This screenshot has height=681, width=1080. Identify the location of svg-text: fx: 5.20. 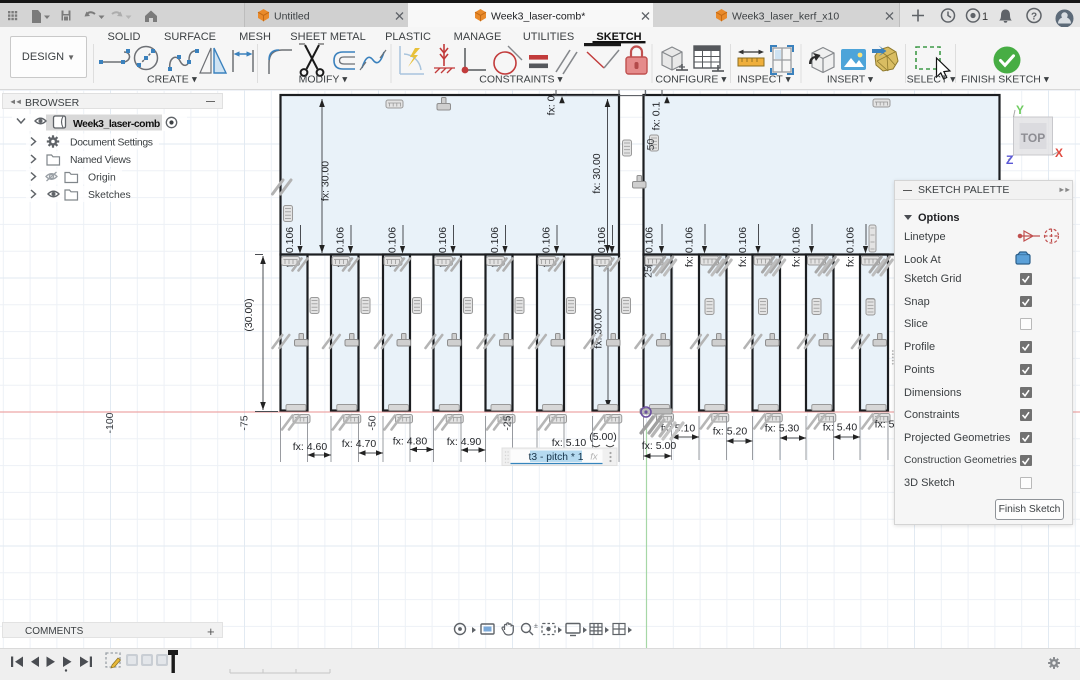
(730, 432).